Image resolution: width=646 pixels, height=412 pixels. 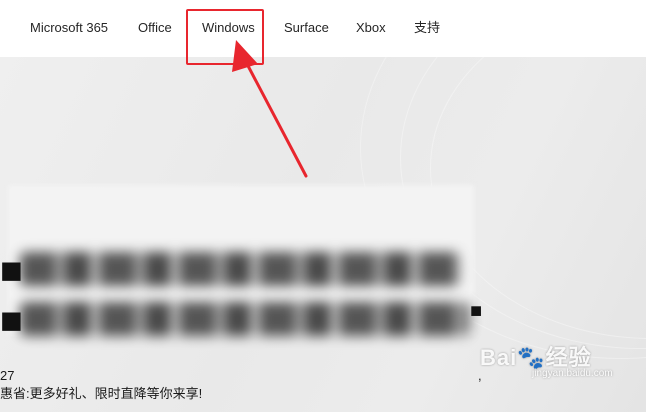 What do you see at coordinates (550, 358) in the screenshot?
I see `baidu-jingyan-watermark: Bai🐾经验 jingyan.baidu.com` at bounding box center [550, 358].